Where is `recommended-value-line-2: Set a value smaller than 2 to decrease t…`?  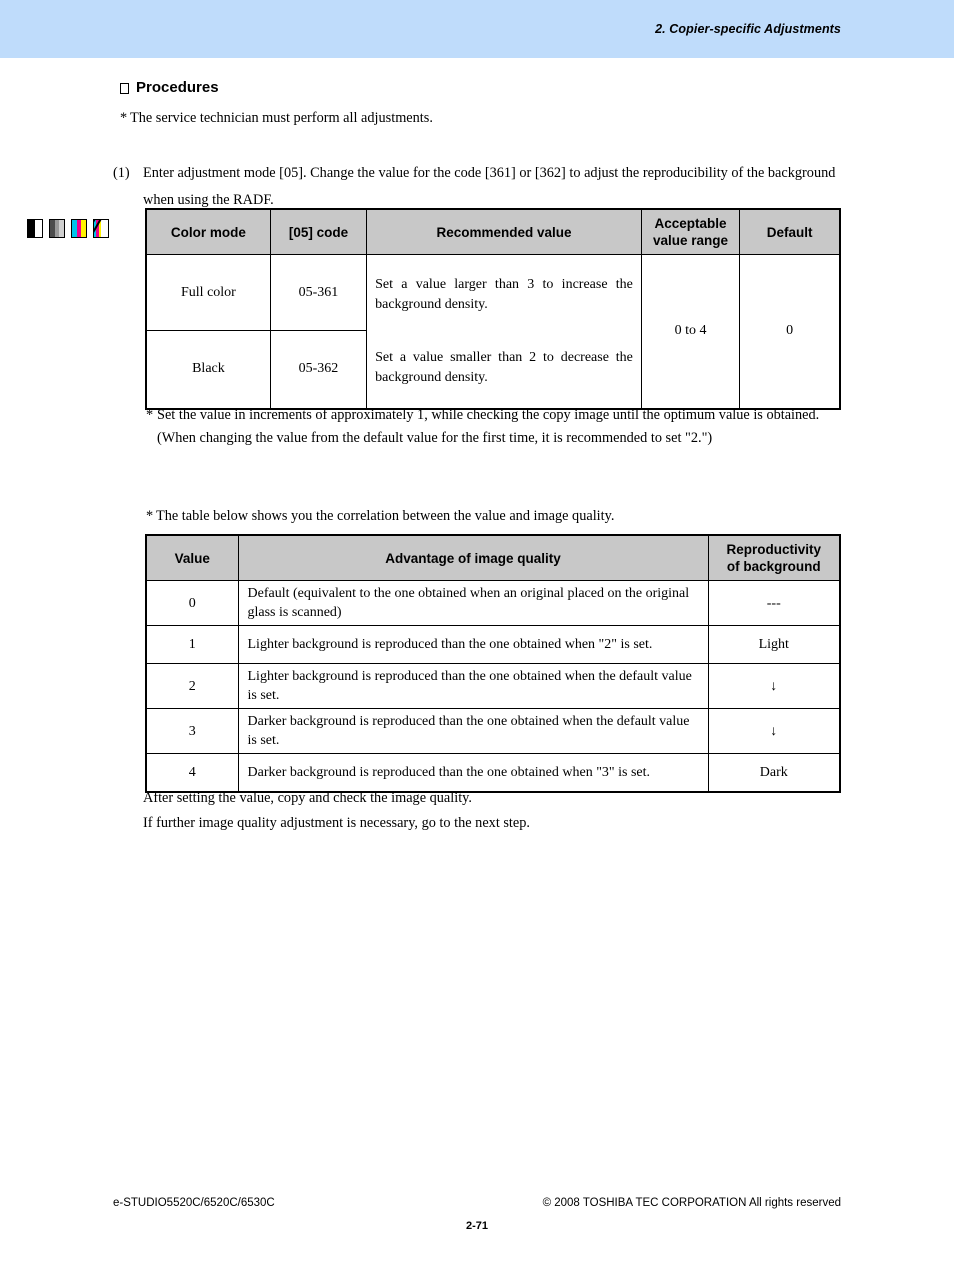 recommended-value-line-2: Set a value smaller than 2 to decrease t… is located at coordinates (504, 367).